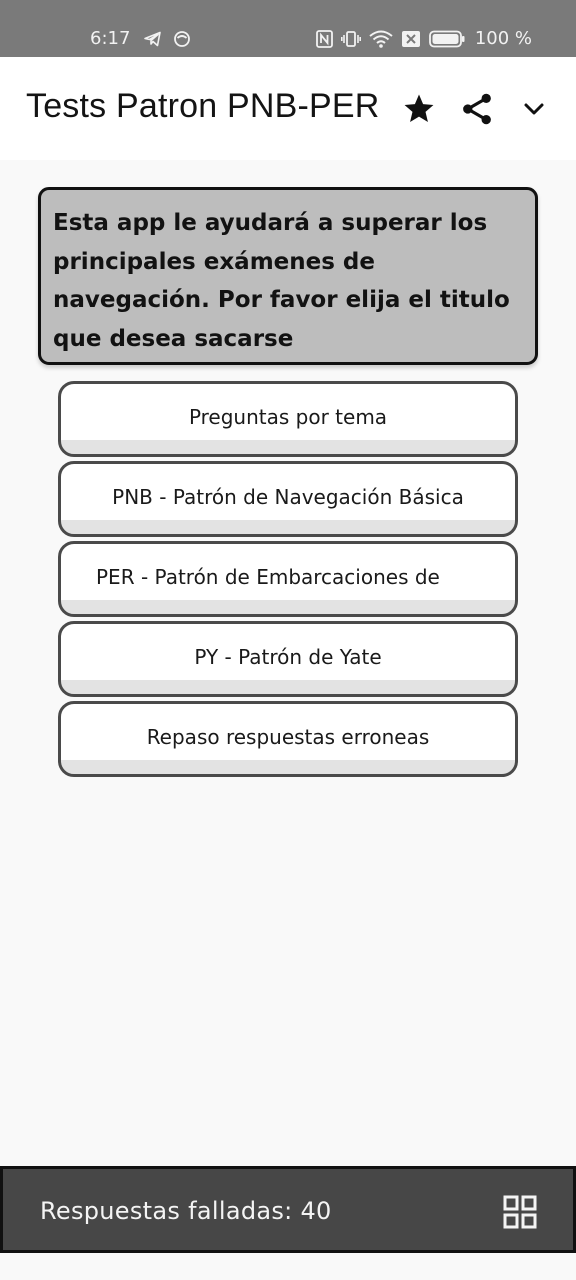 The height and width of the screenshot is (1280, 576). What do you see at coordinates (268, 577) in the screenshot?
I see `button-label: PER - Patrón de Embarcaciones de` at bounding box center [268, 577].